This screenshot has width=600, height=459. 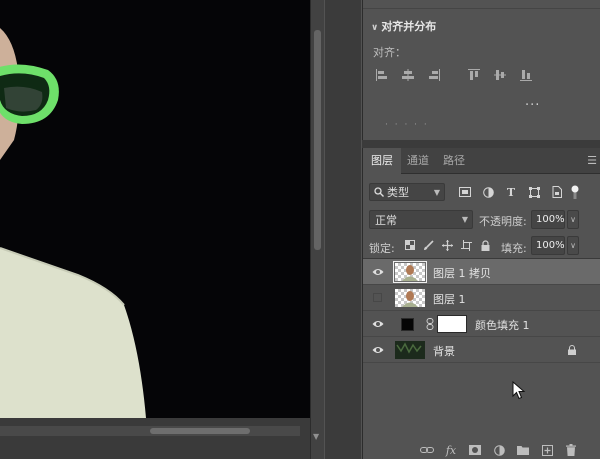 What do you see at coordinates (29, 94) in the screenshot?
I see `sunglasses-shape` at bounding box center [29, 94].